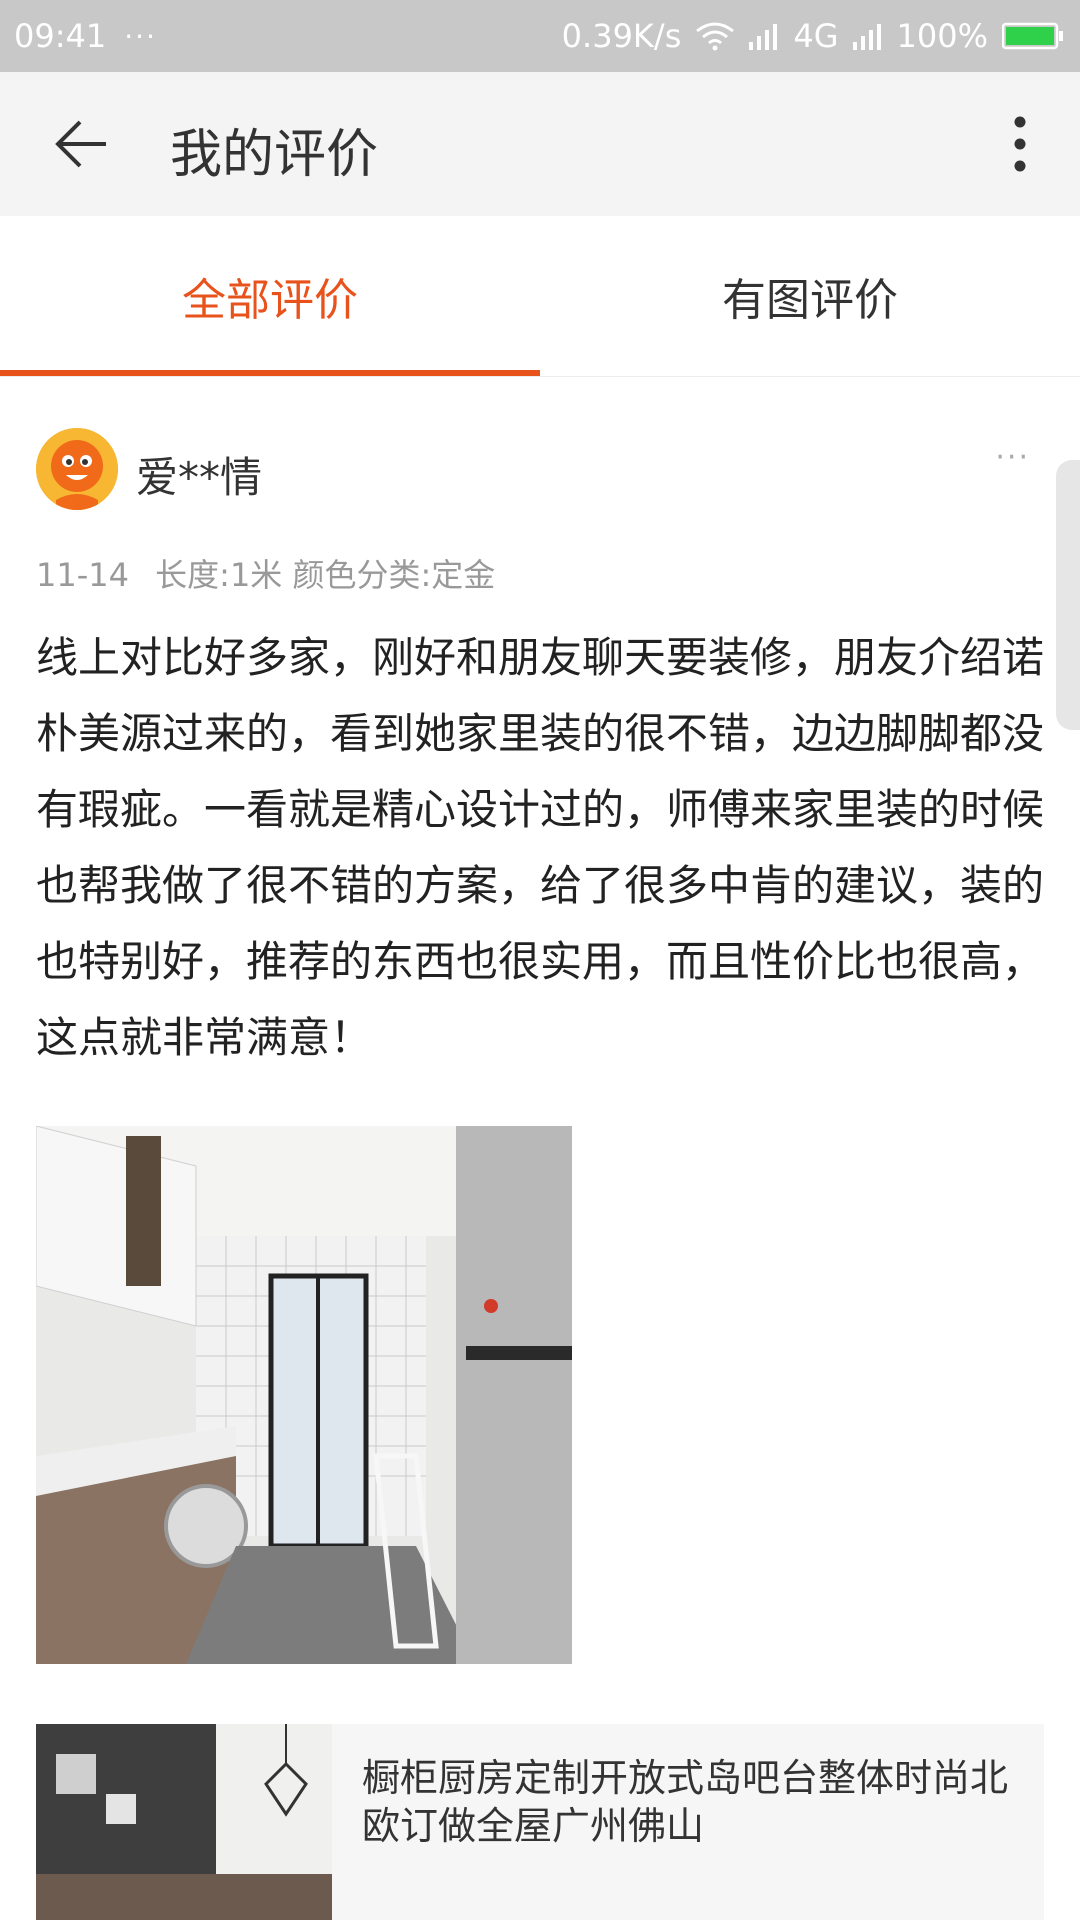 Image resolution: width=1080 pixels, height=1920 pixels. What do you see at coordinates (82, 144) in the screenshot?
I see `back-arrow-icon` at bounding box center [82, 144].